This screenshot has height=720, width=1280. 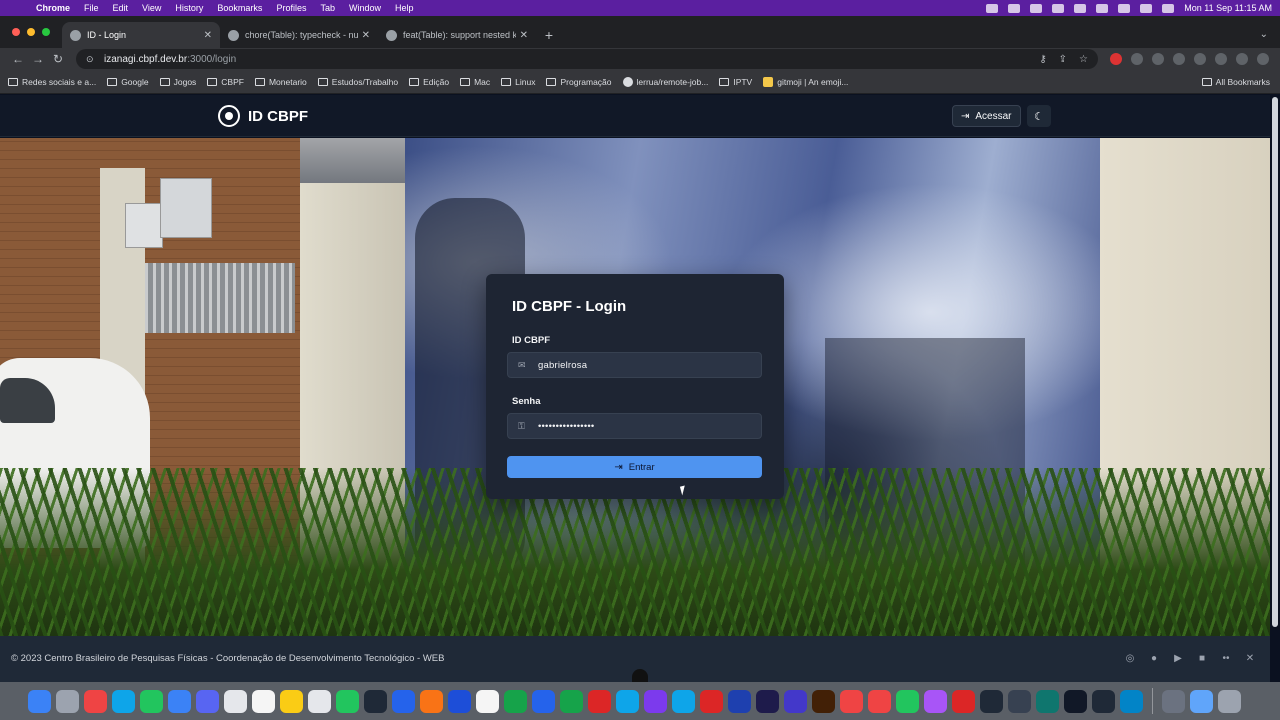 What do you see at coordinates (457, 35) in the screenshot?
I see `tab-github-nested-key: feat(Table): support nested key ✕` at bounding box center [457, 35].